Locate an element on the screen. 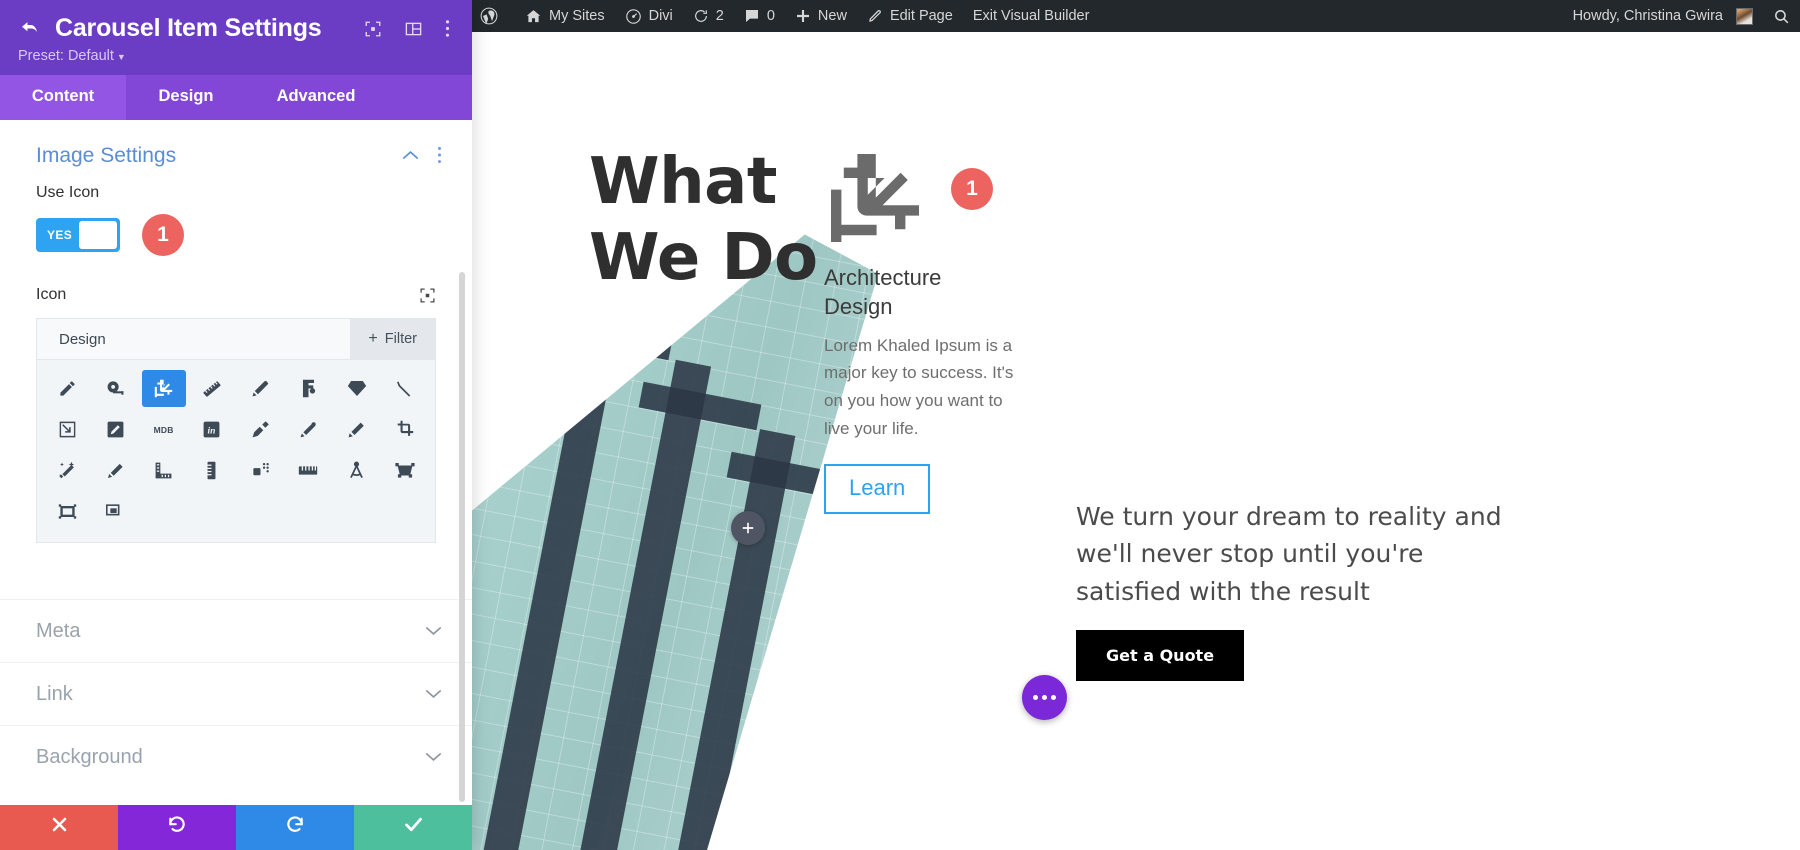 The height and width of the screenshot is (850, 1800). page-settings-fab is located at coordinates (1044, 697).